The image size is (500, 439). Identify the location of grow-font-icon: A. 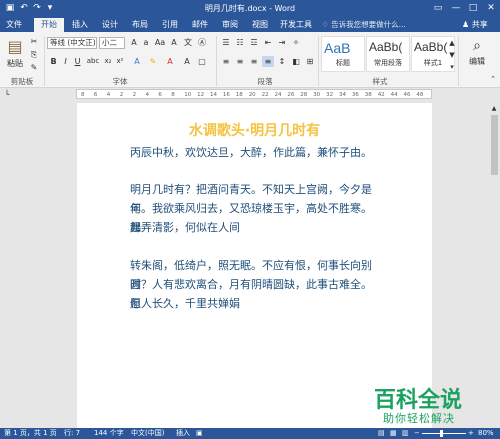
(134, 42).